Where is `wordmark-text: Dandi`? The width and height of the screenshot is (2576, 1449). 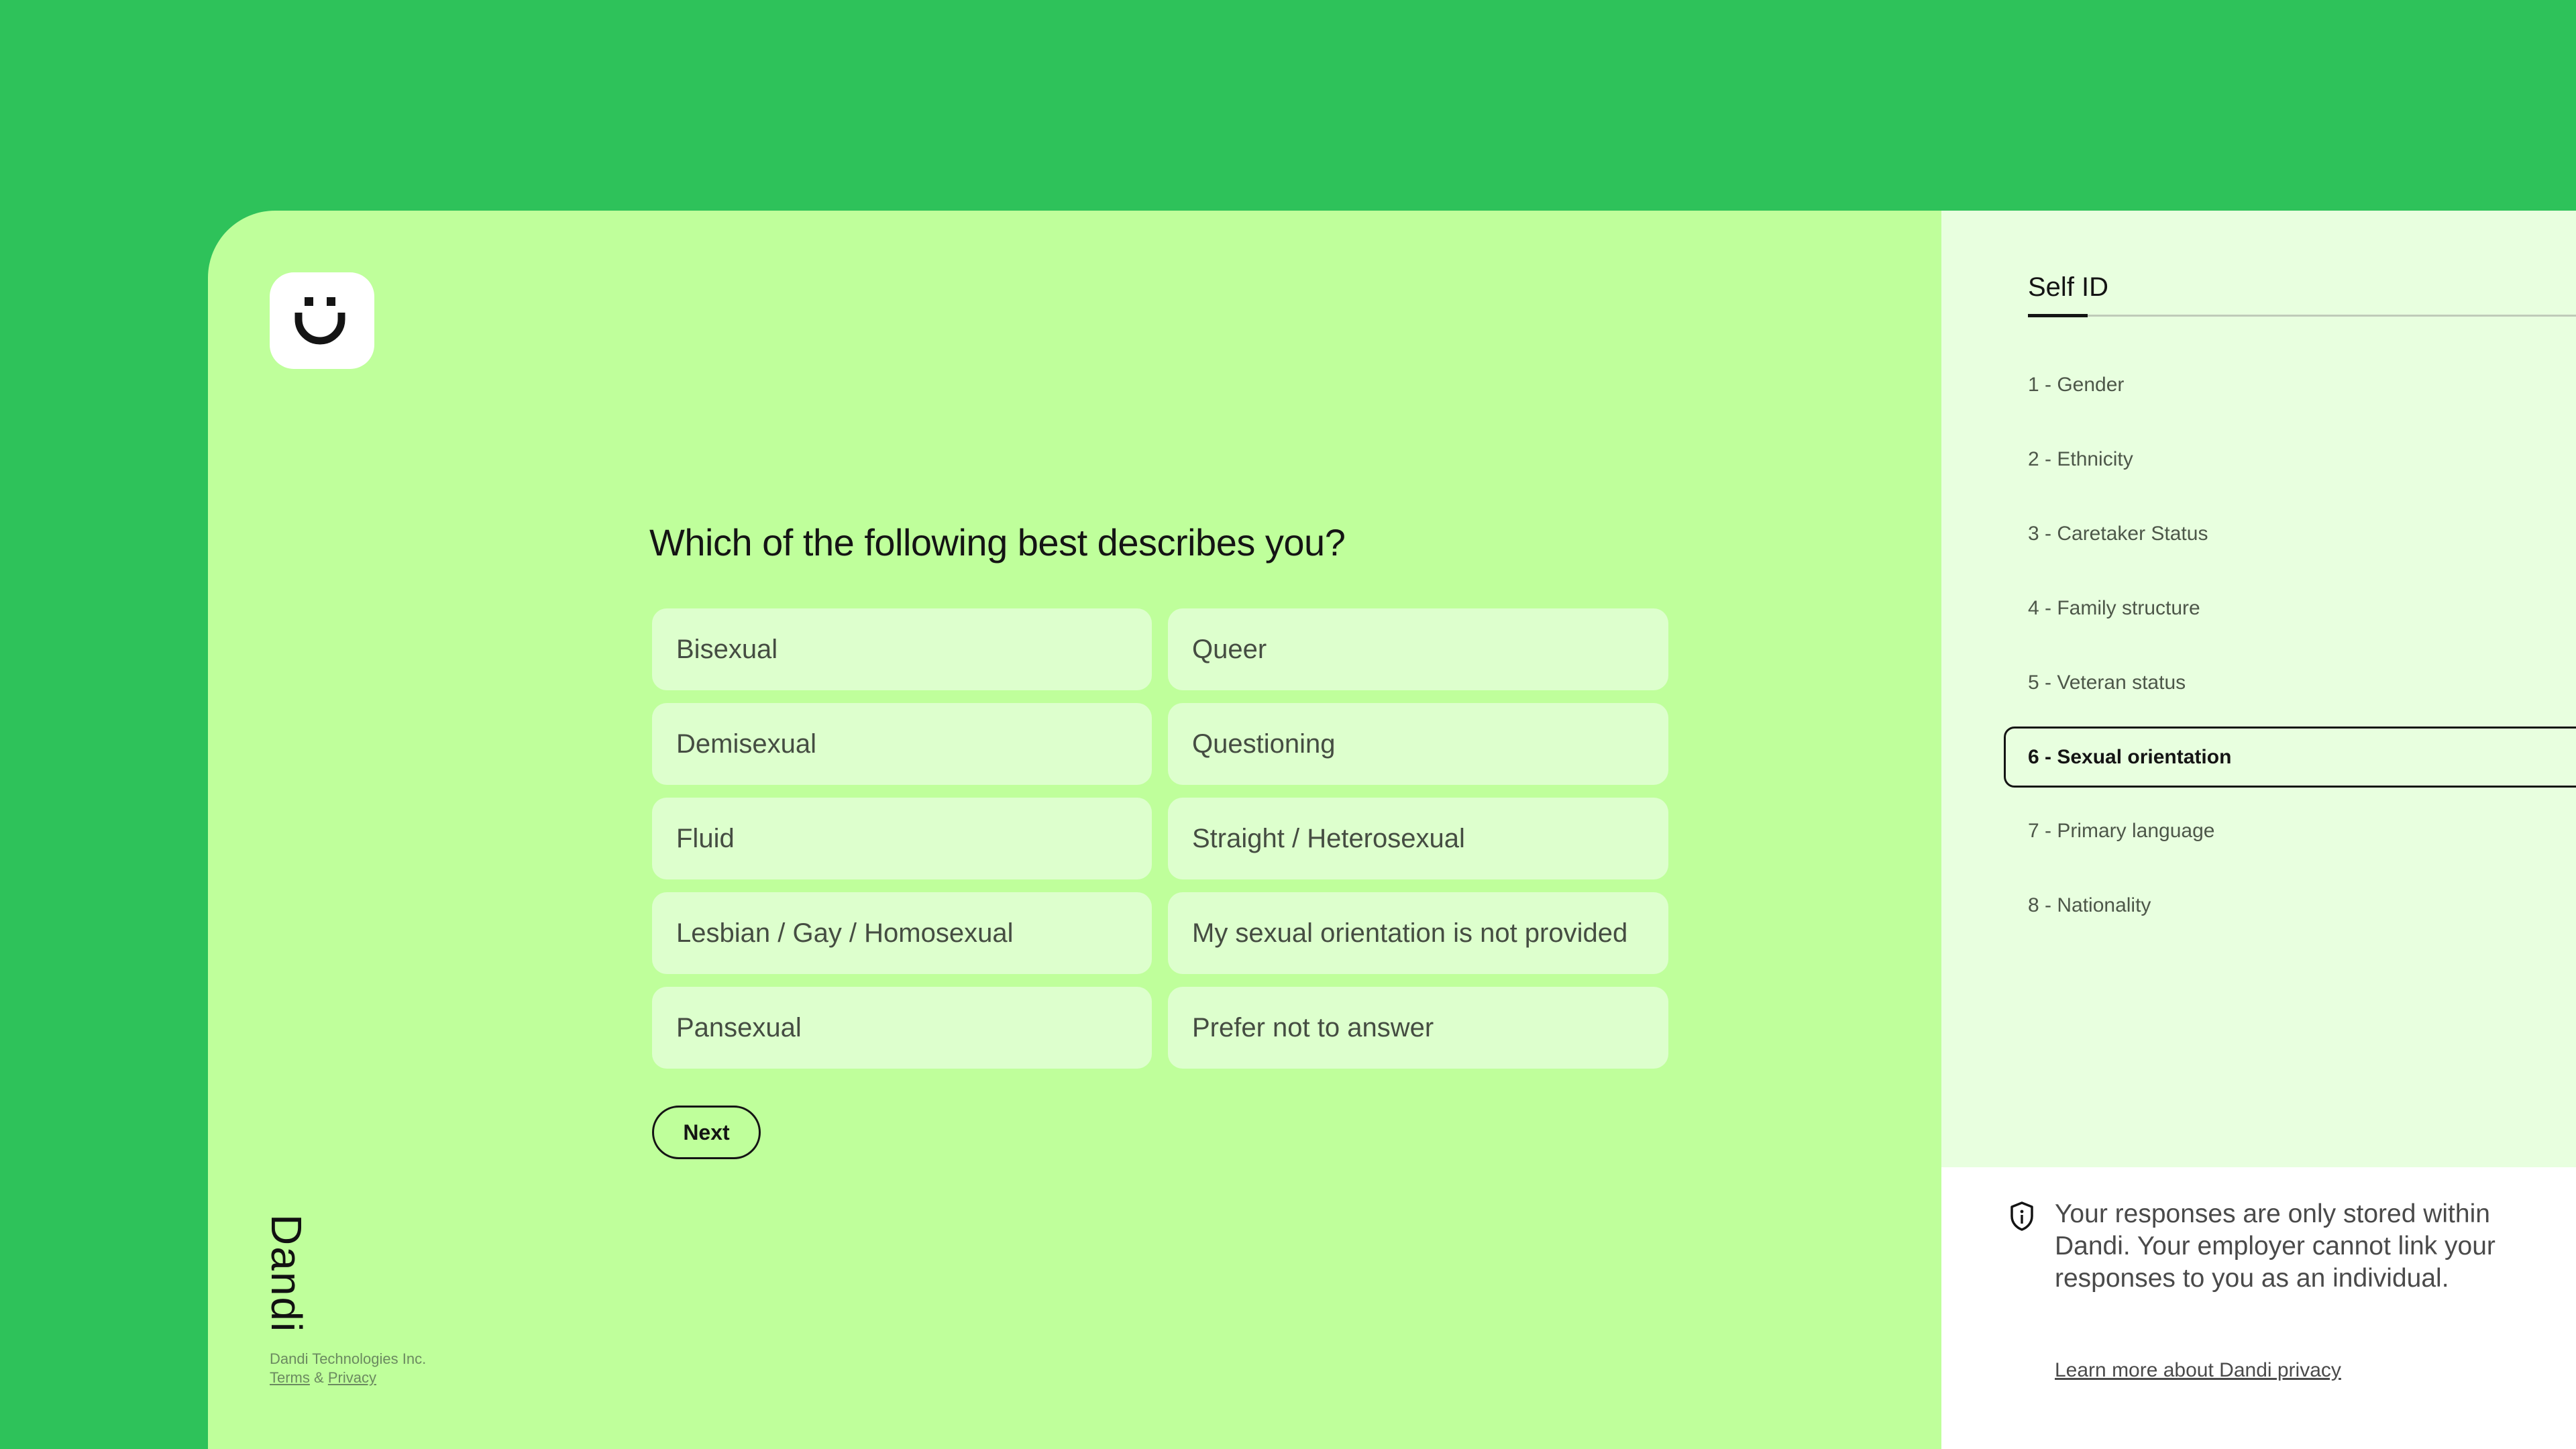
wordmark-text: Dandi is located at coordinates (286, 1274).